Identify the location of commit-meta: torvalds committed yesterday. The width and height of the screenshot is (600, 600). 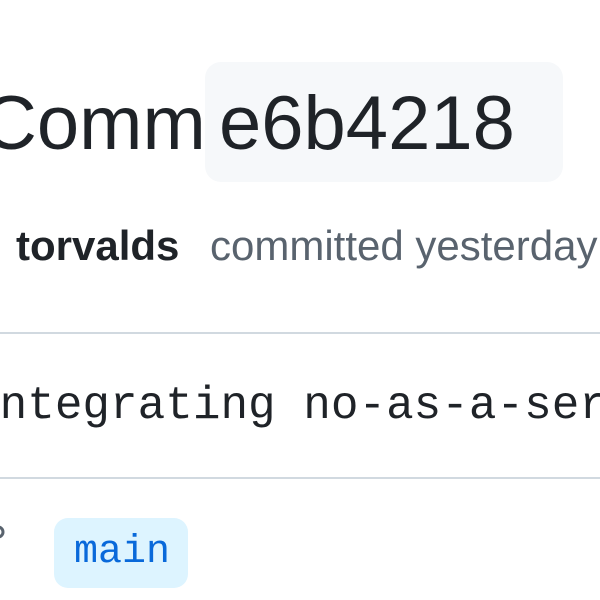
(300, 246).